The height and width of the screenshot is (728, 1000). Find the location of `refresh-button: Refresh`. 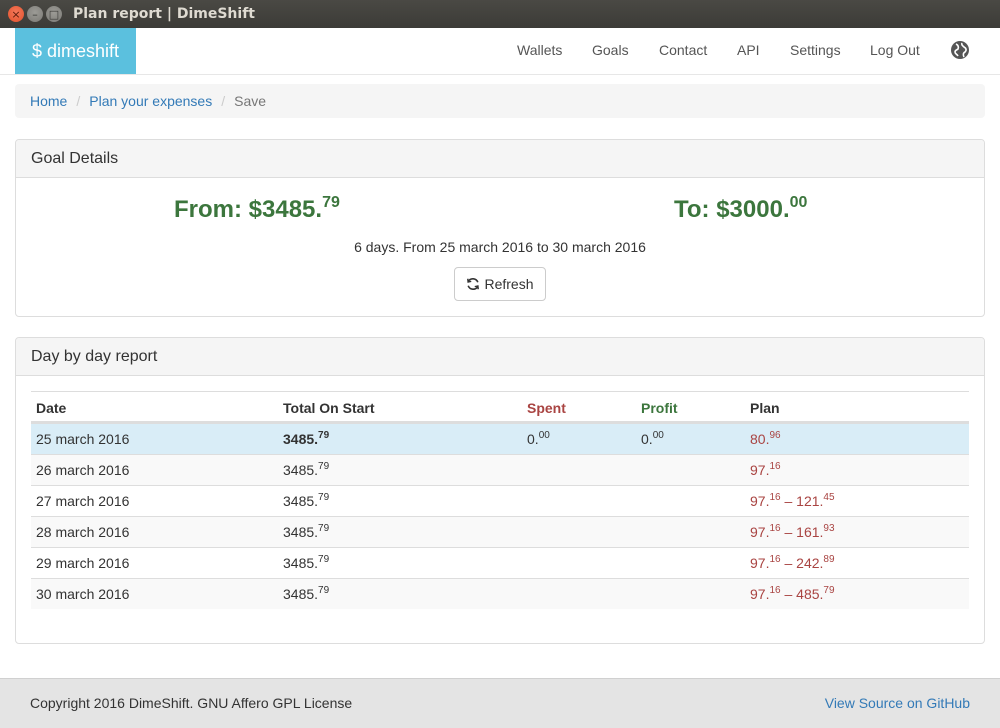

refresh-button: Refresh is located at coordinates (500, 284).